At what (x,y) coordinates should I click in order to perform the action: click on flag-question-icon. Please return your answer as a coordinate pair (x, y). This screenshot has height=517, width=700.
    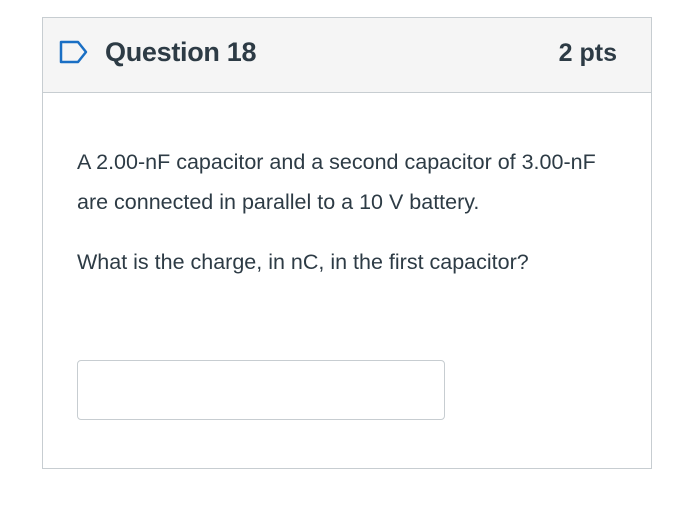
    Looking at the image, I should click on (74, 52).